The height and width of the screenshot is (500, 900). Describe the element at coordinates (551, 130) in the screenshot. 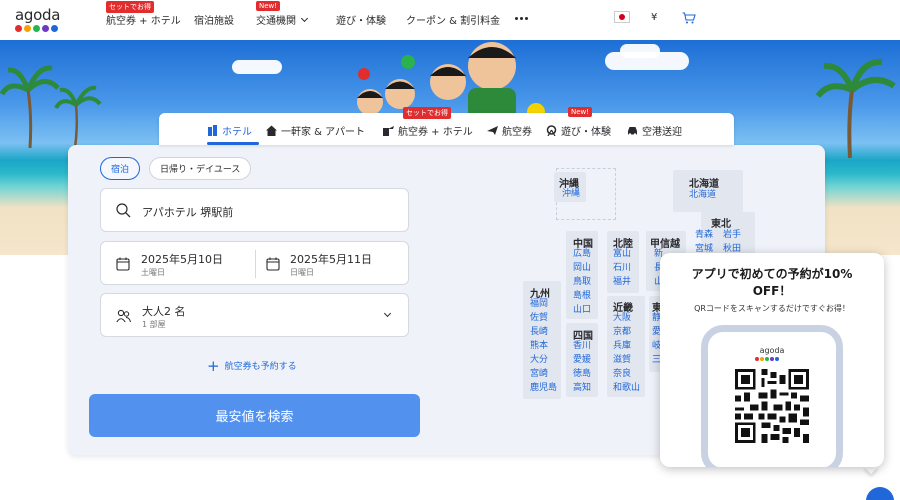

I see `ferris-wheel-icon` at that location.